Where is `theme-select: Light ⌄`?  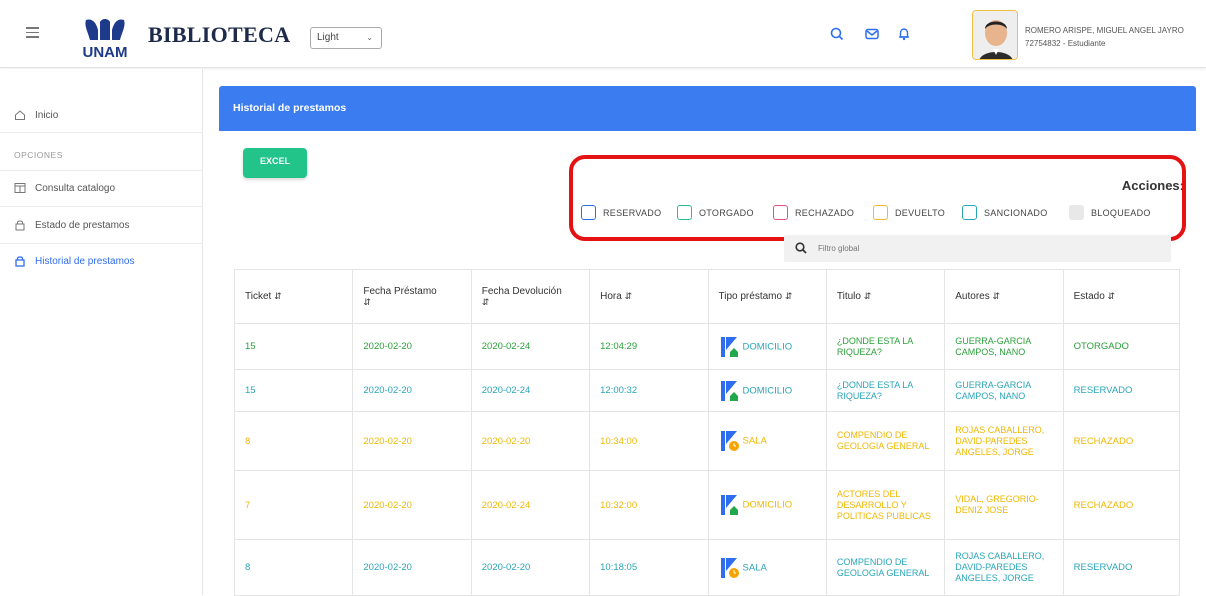
theme-select: Light ⌄ is located at coordinates (346, 38).